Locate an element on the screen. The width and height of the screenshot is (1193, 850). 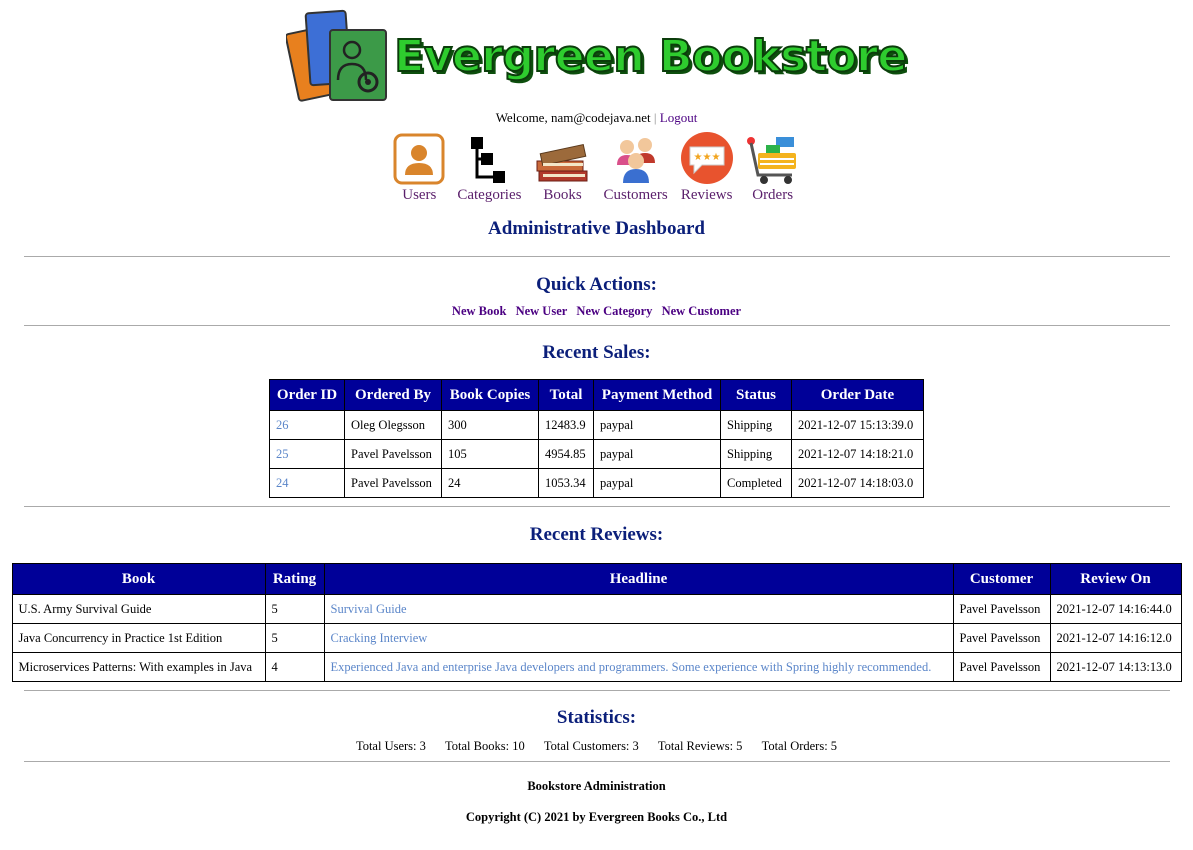
new-book-link: New Book is located at coordinates (479, 311).